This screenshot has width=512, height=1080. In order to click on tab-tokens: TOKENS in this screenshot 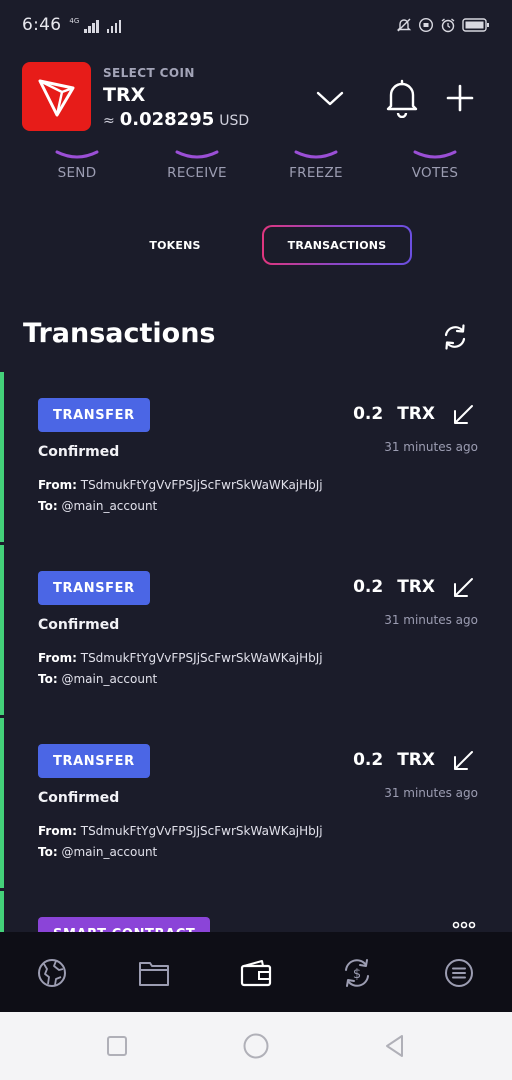, I will do `click(175, 245)`.